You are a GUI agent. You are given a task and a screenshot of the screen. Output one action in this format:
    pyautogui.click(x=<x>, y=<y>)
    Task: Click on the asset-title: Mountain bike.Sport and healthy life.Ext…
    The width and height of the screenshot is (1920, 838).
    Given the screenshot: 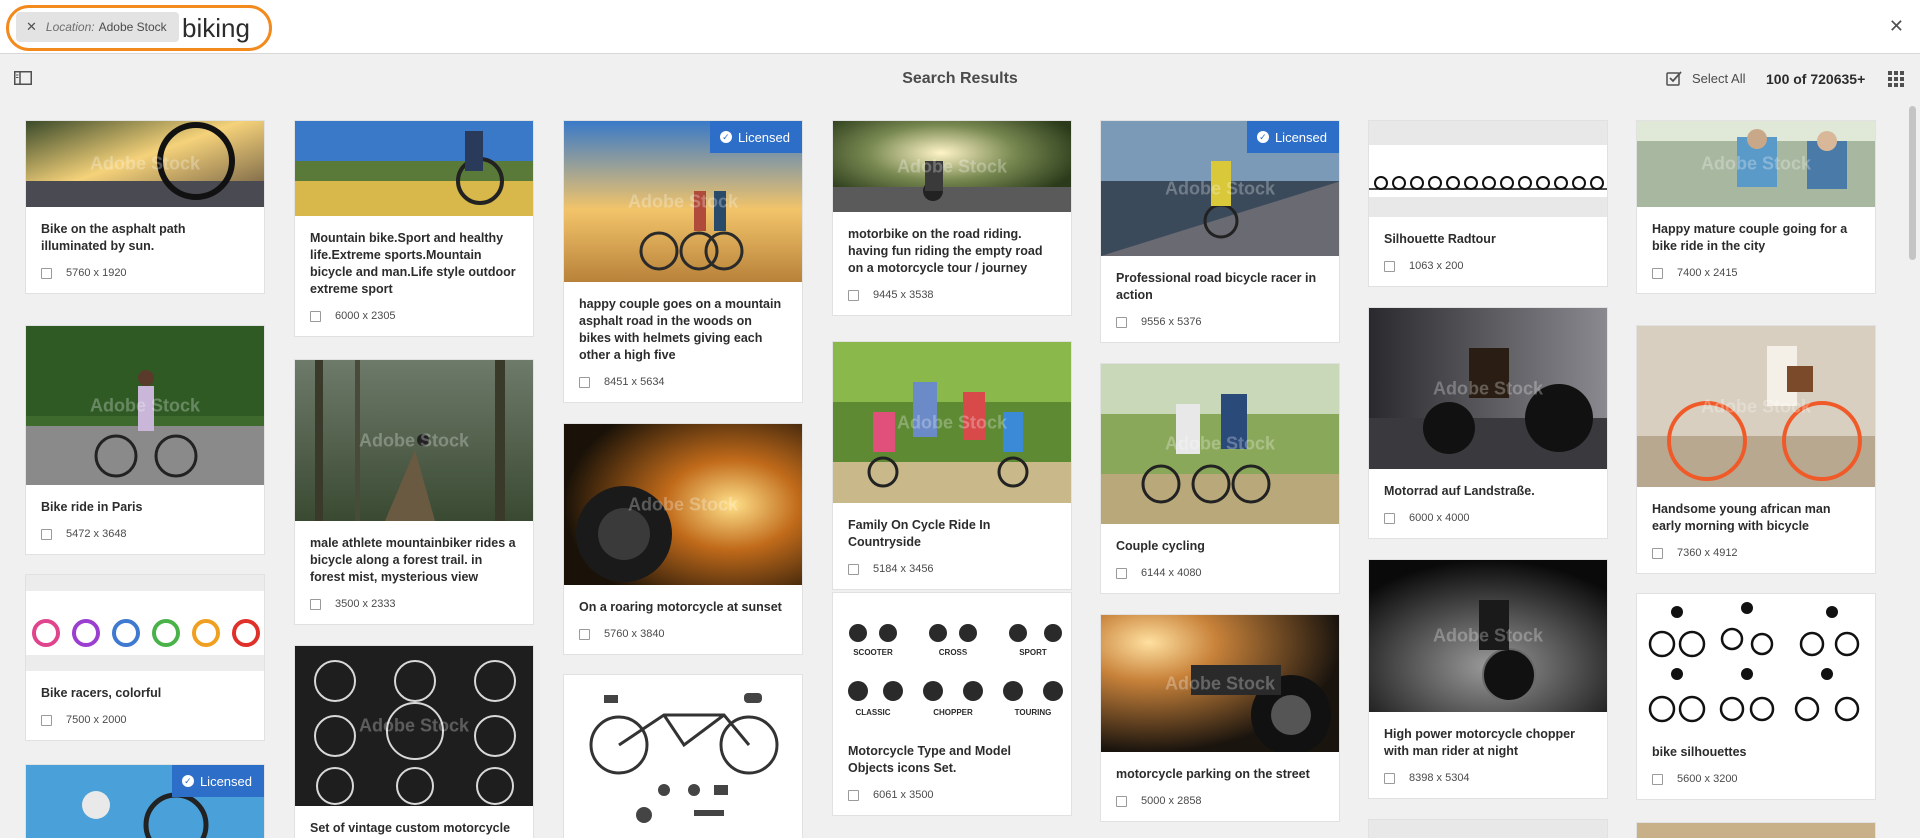 What is the action you would take?
    pyautogui.click(x=413, y=263)
    